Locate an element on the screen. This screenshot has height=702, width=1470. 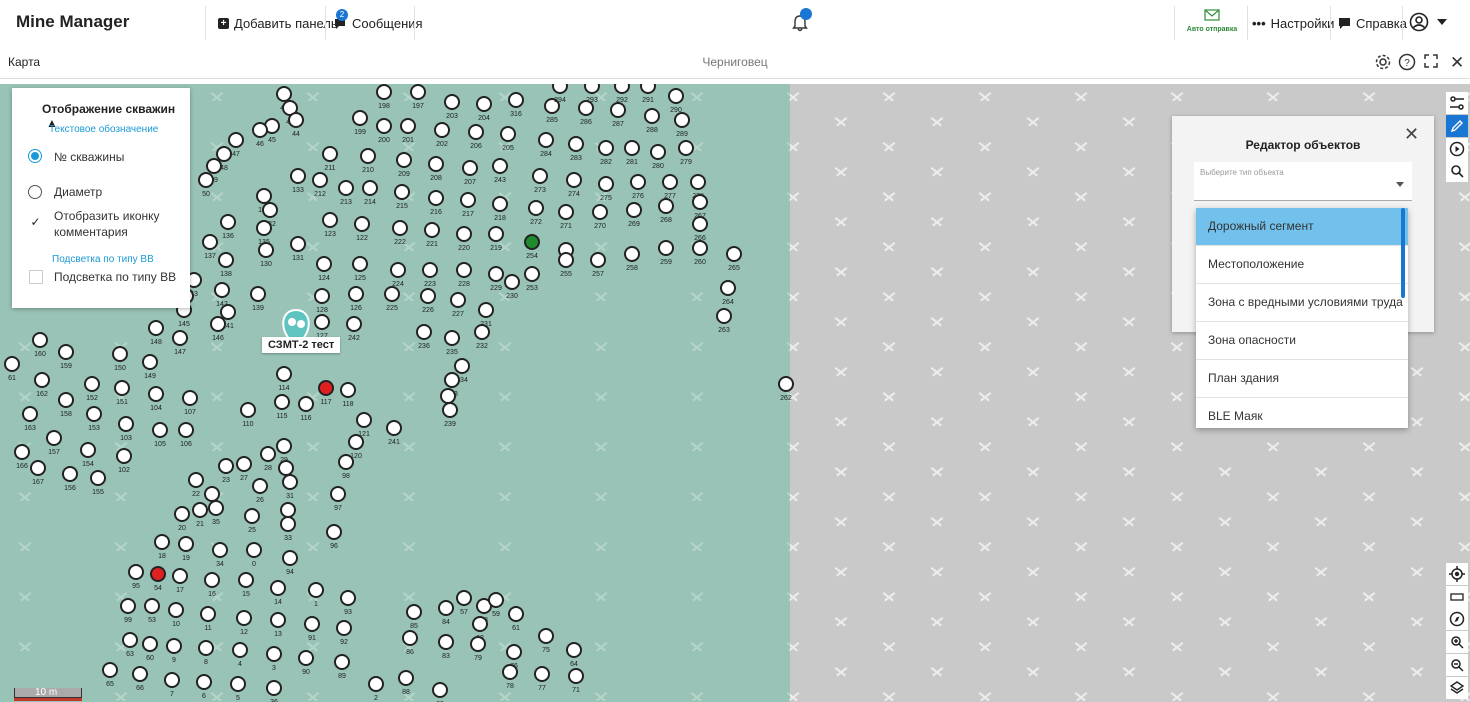
well-marker: 290 is located at coordinates (676, 101).